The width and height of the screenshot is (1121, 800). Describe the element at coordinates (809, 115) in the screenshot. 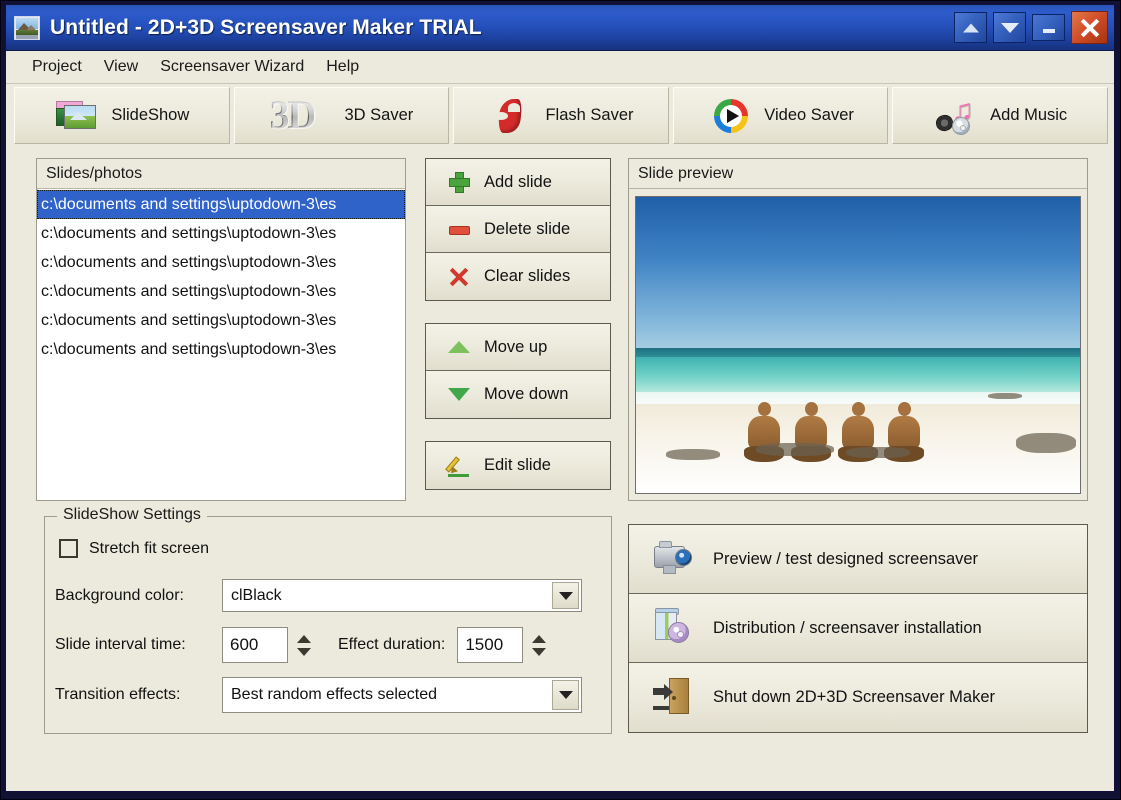

I see `toolbar-video-saver-label: Video Saver` at that location.